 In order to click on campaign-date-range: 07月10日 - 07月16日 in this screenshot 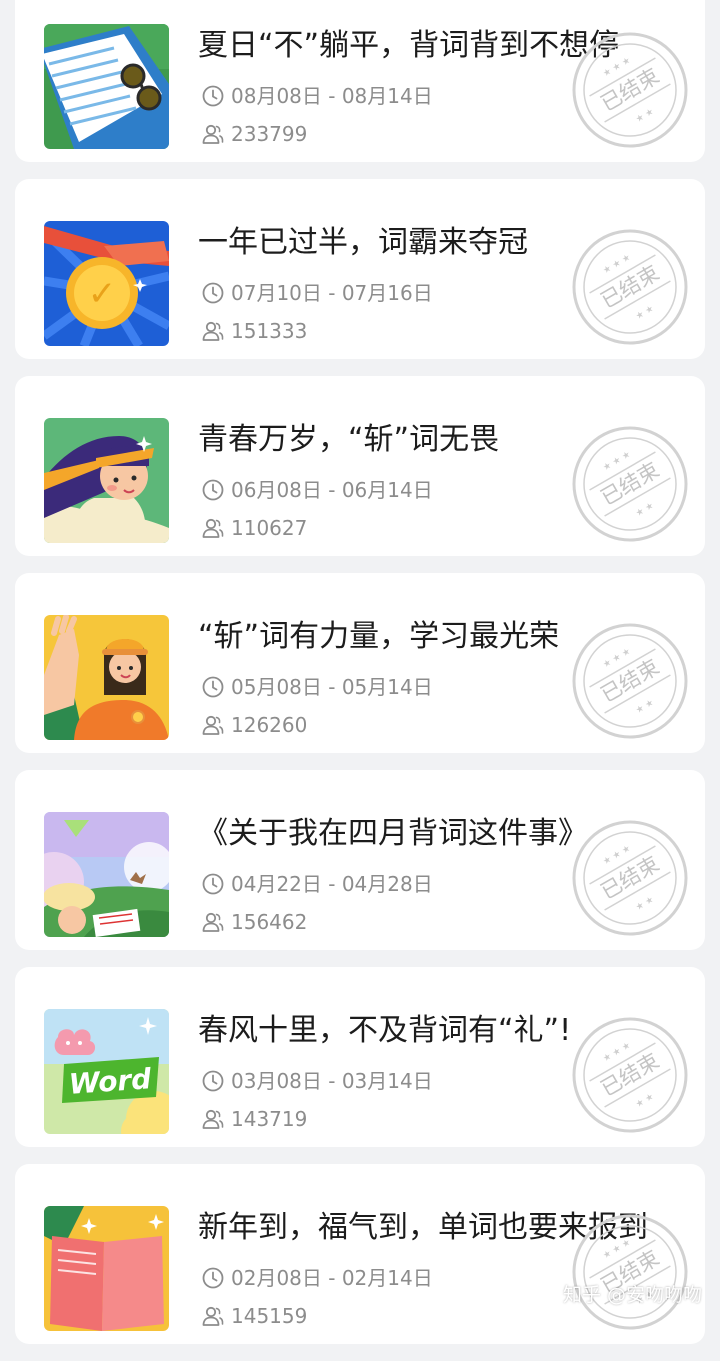, I will do `click(317, 293)`.